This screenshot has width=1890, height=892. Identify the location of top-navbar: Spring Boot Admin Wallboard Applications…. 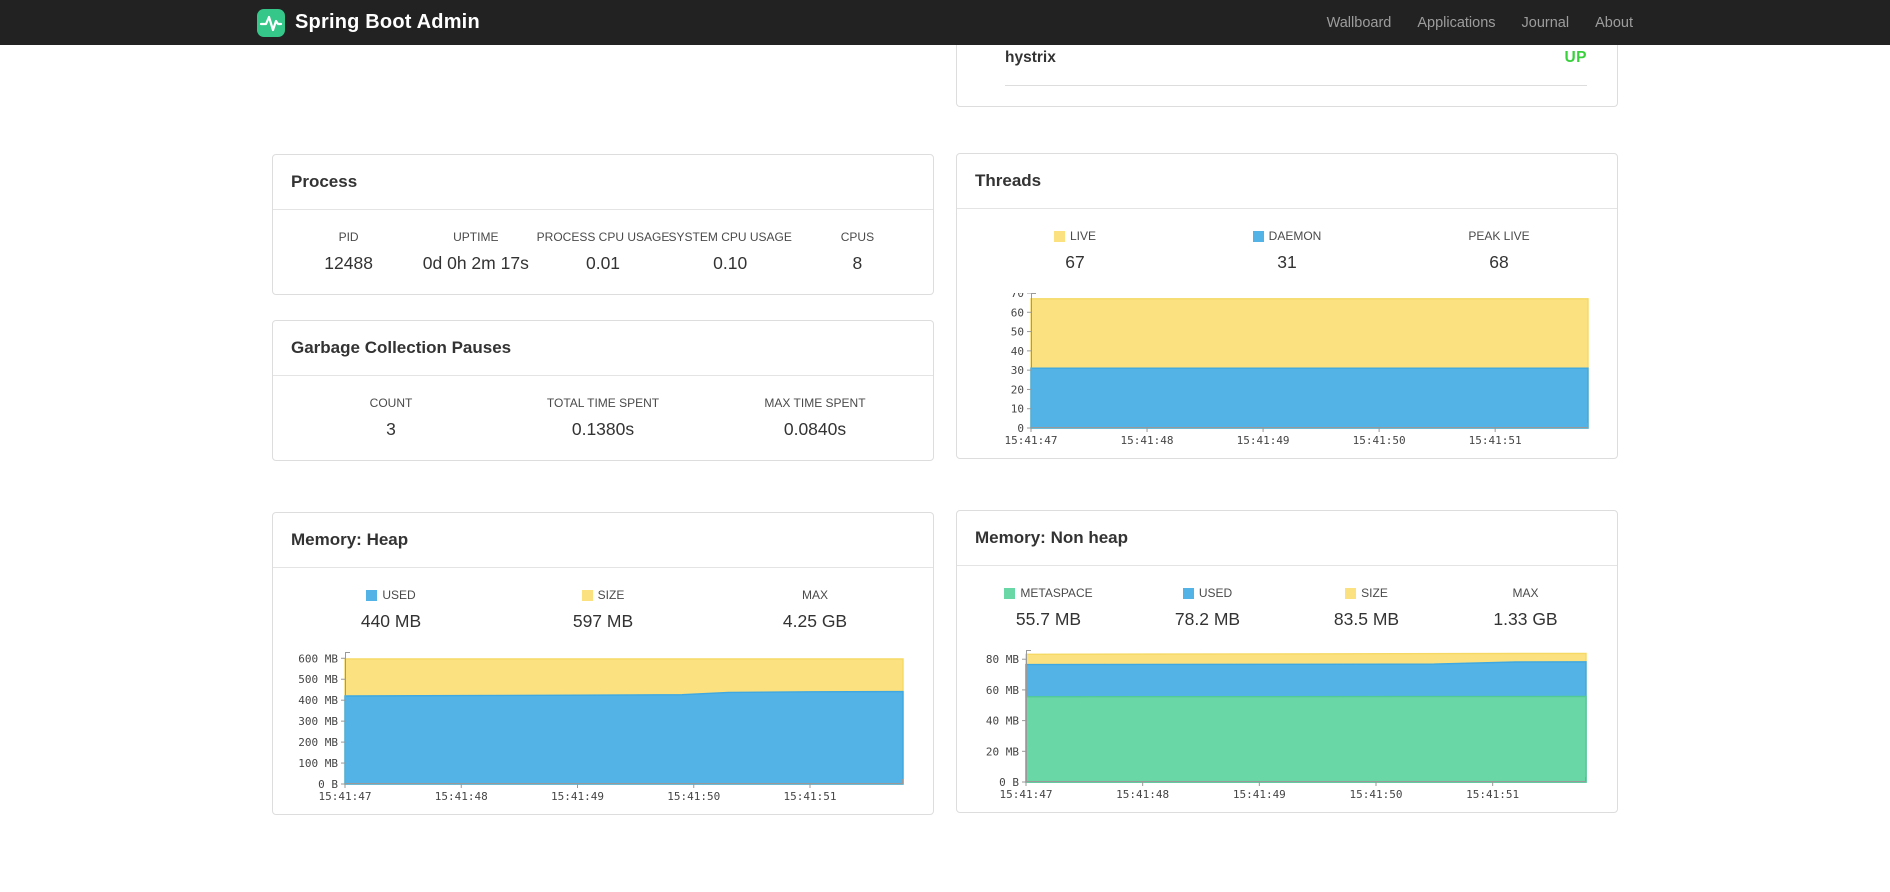
(945, 22).